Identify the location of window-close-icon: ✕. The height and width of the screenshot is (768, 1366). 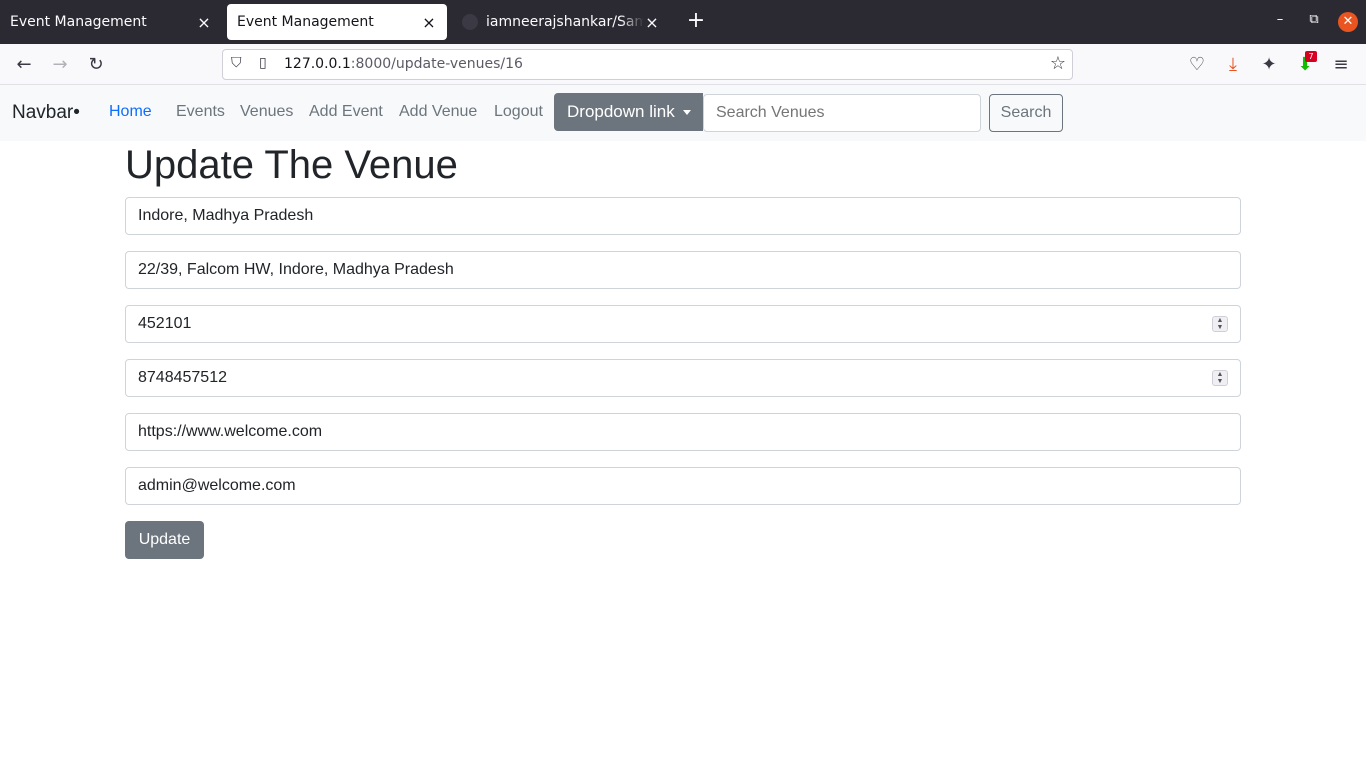
(1348, 22).